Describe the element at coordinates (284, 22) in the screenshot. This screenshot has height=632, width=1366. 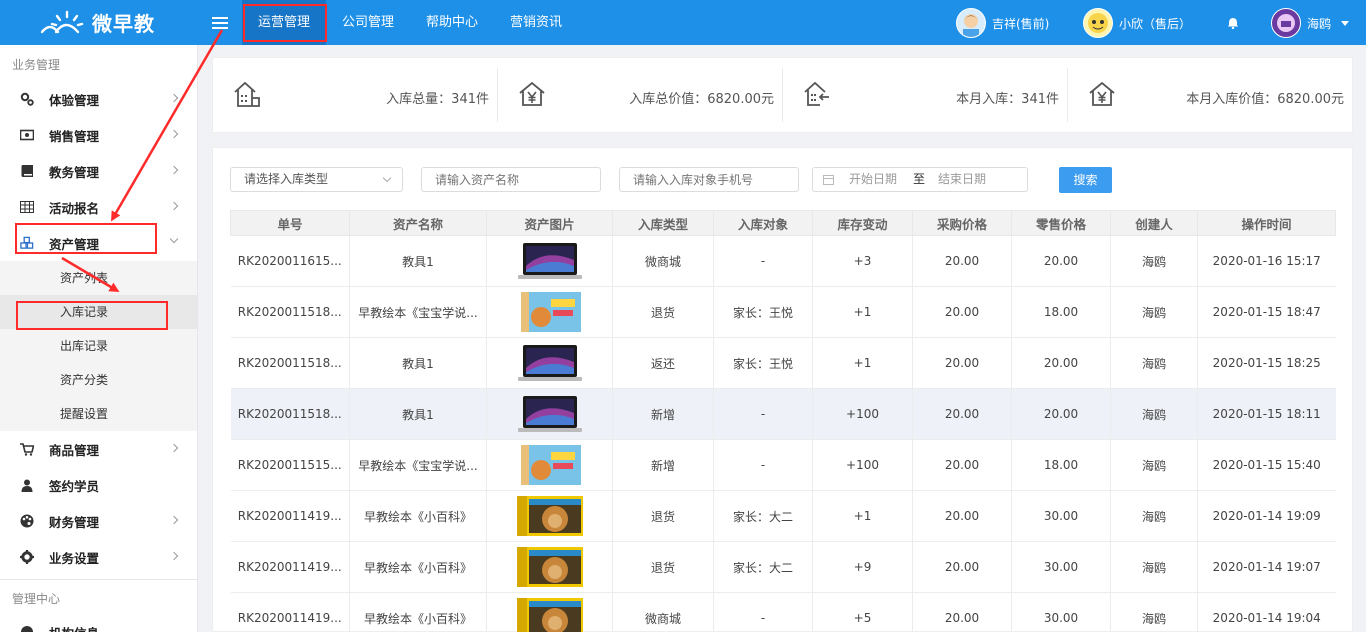
I see `nav-operations: 运营管理` at that location.